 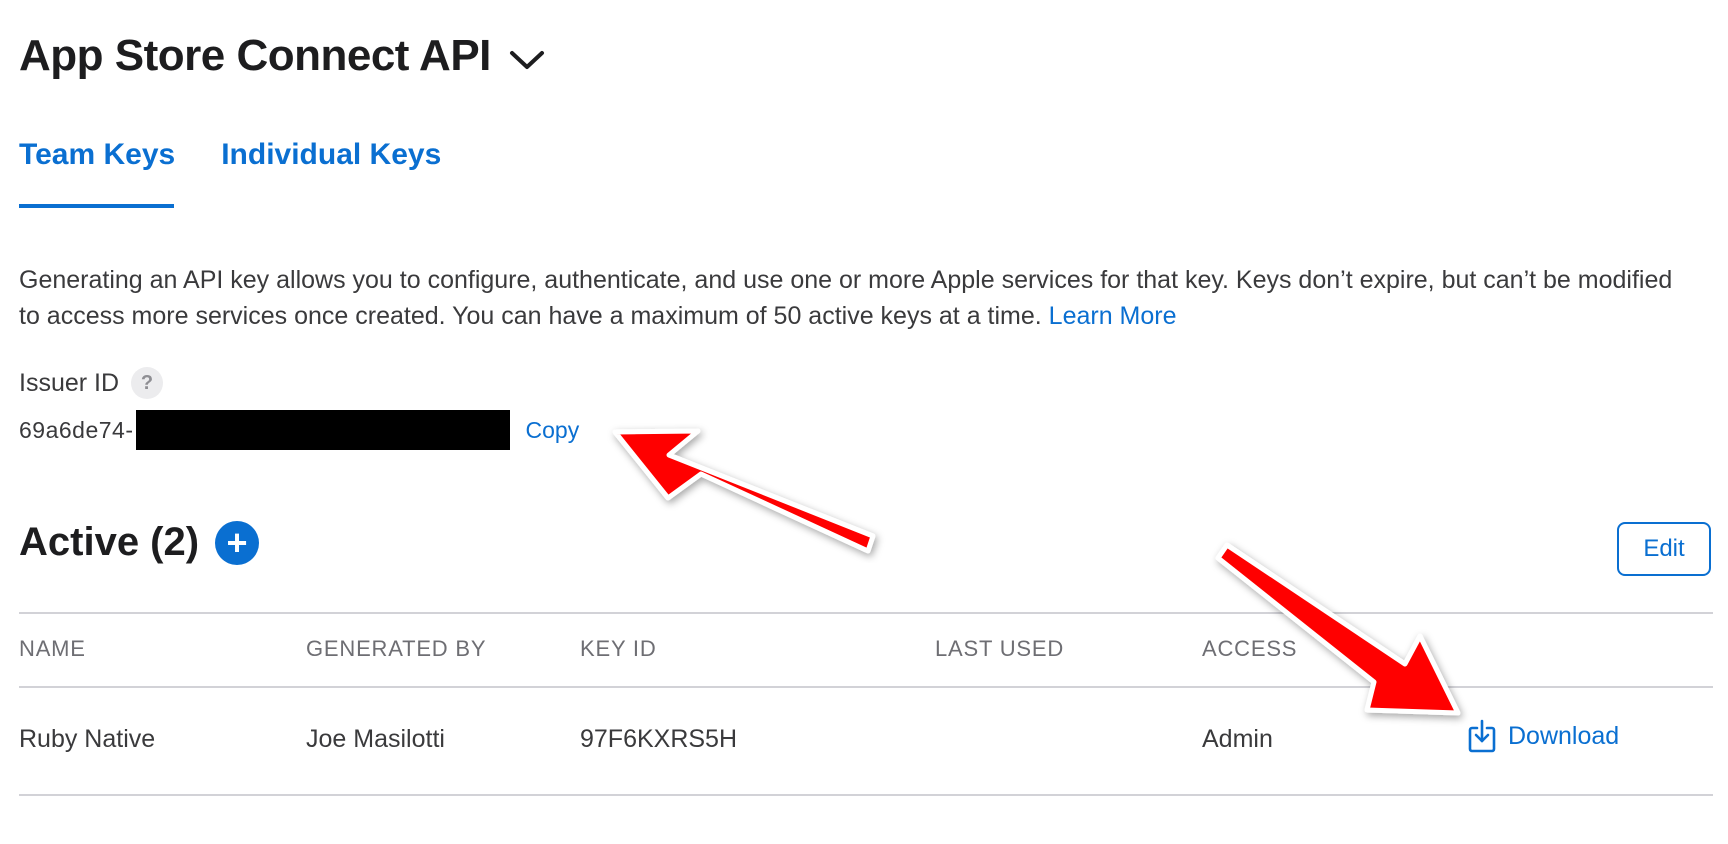 I want to click on issuer-id-label: Issuer ID, so click(x=69, y=382).